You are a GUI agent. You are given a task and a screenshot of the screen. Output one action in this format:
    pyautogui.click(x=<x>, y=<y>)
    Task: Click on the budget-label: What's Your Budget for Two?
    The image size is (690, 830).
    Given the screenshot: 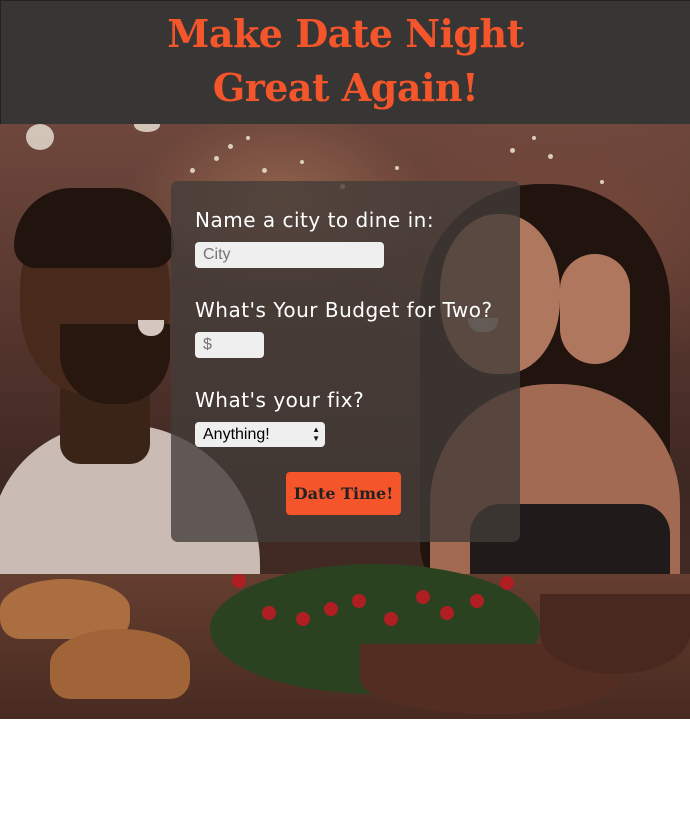 What is the action you would take?
    pyautogui.click(x=344, y=310)
    